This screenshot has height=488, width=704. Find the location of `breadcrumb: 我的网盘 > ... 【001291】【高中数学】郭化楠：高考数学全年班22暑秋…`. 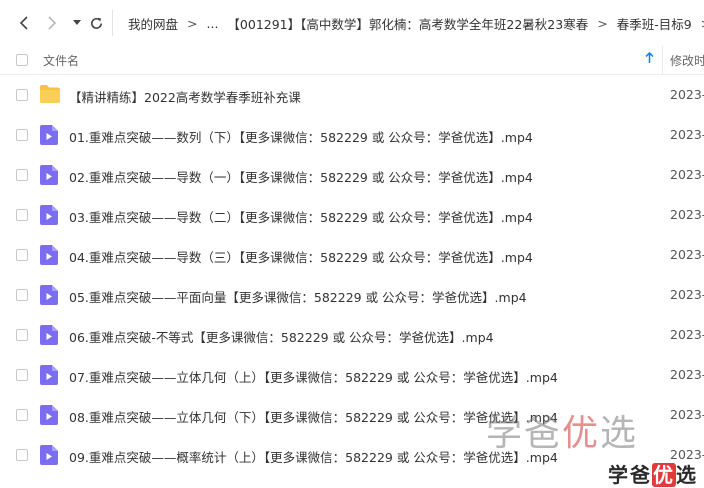

breadcrumb: 我的网盘 > ... 【001291】【高中数学】郭化楠：高考数学全年班22暑秋… is located at coordinates (416, 23).